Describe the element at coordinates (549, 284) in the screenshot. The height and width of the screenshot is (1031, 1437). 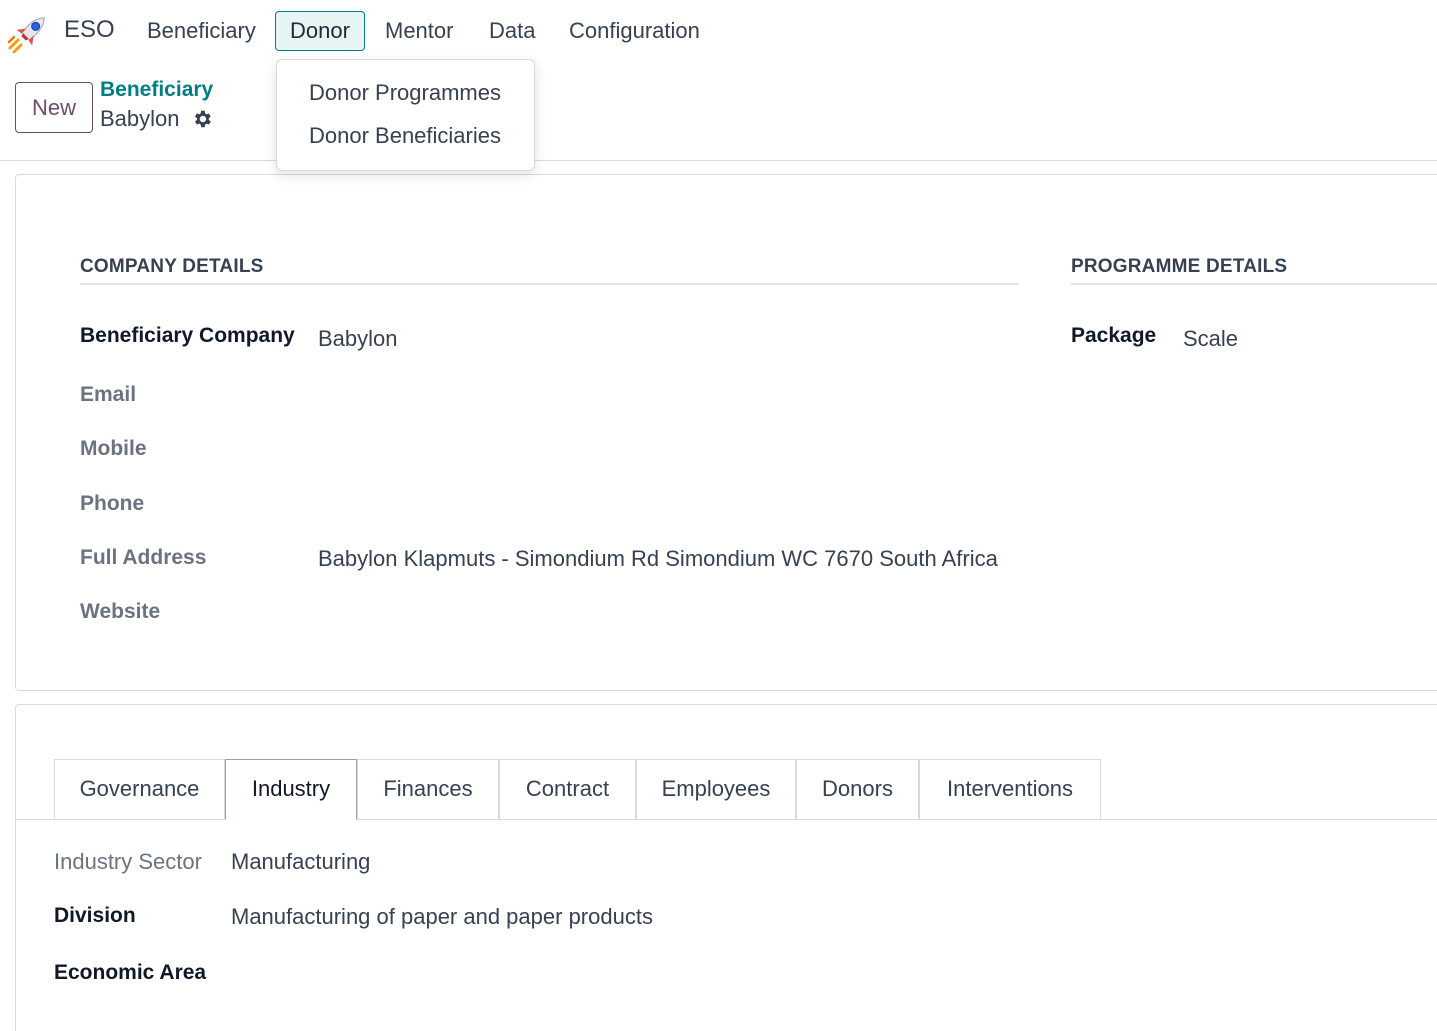
I see `company-details-rule` at that location.